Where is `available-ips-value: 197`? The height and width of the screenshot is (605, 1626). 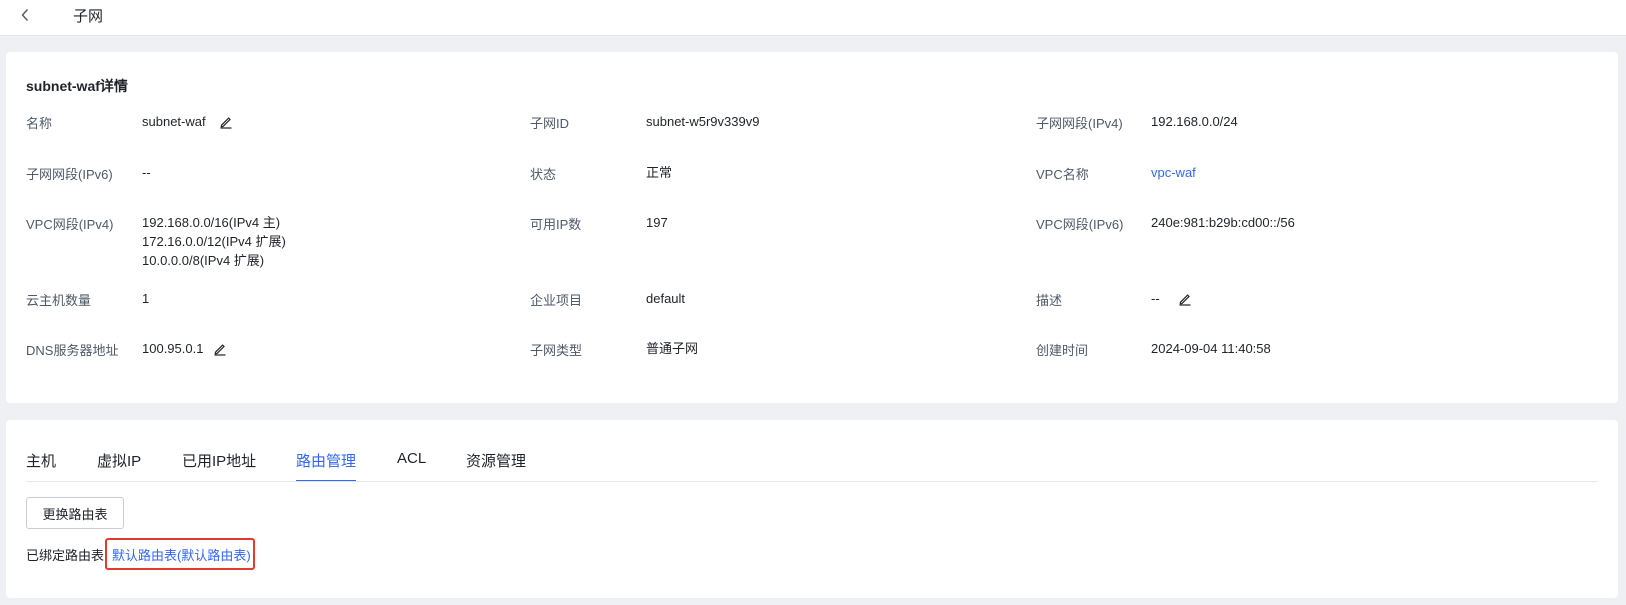
available-ips-value: 197 is located at coordinates (657, 222).